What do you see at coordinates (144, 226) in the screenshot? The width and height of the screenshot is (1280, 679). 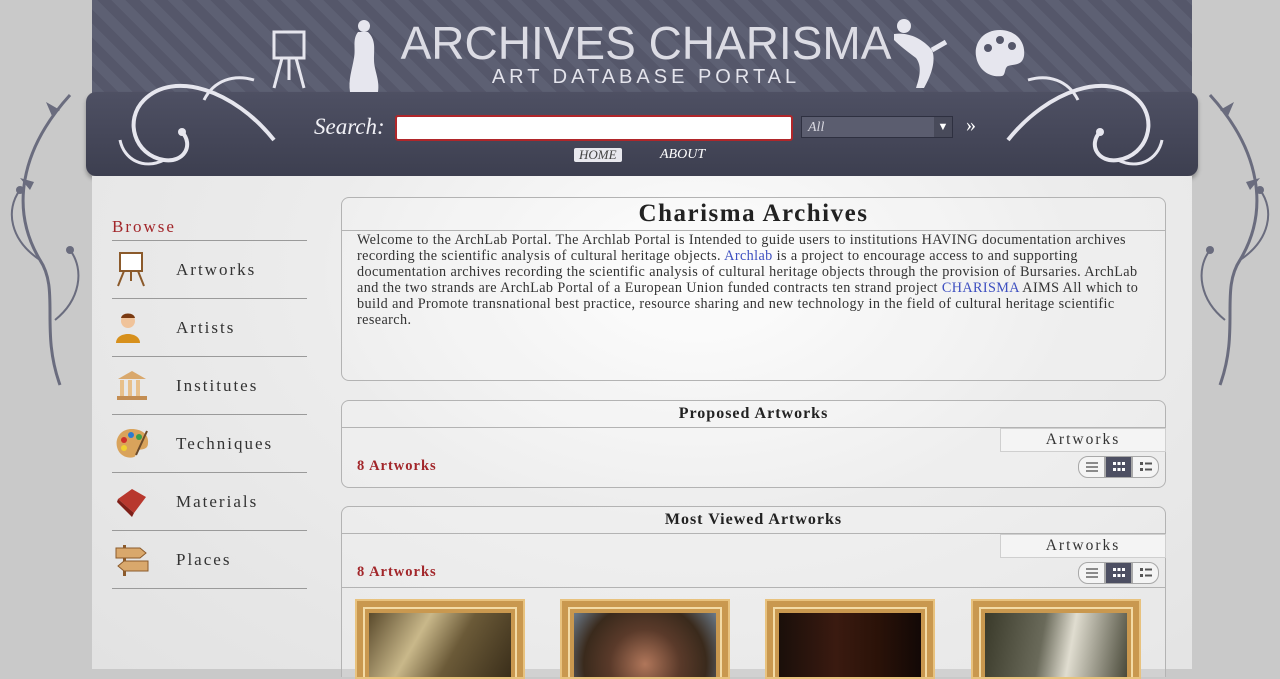 I see `browse-heading: Browse` at bounding box center [144, 226].